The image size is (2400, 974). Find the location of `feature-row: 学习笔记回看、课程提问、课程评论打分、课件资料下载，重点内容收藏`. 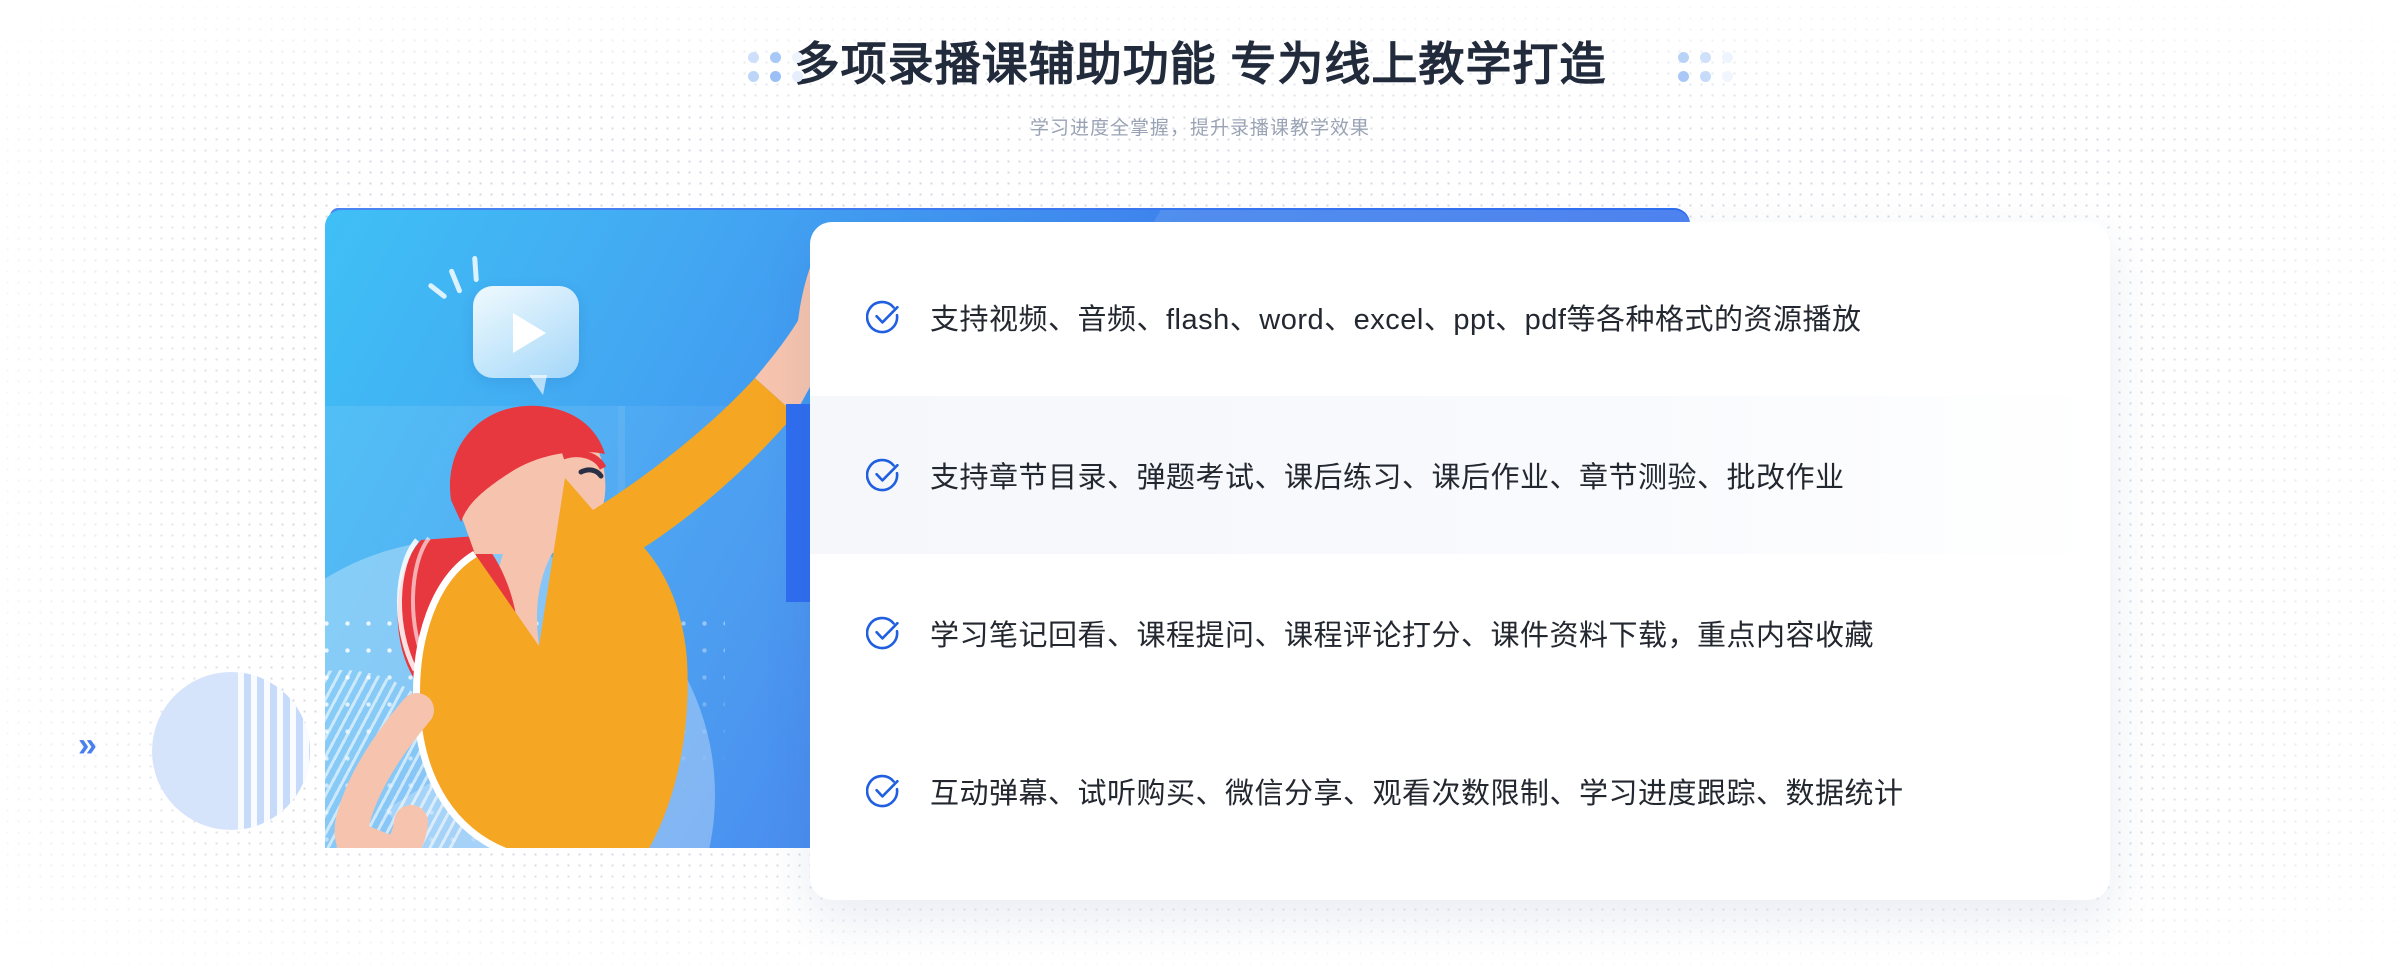

feature-row: 学习笔记回看、课程提问、课程评论打分、课件资料下载，重点内容收藏 is located at coordinates (1460, 633).